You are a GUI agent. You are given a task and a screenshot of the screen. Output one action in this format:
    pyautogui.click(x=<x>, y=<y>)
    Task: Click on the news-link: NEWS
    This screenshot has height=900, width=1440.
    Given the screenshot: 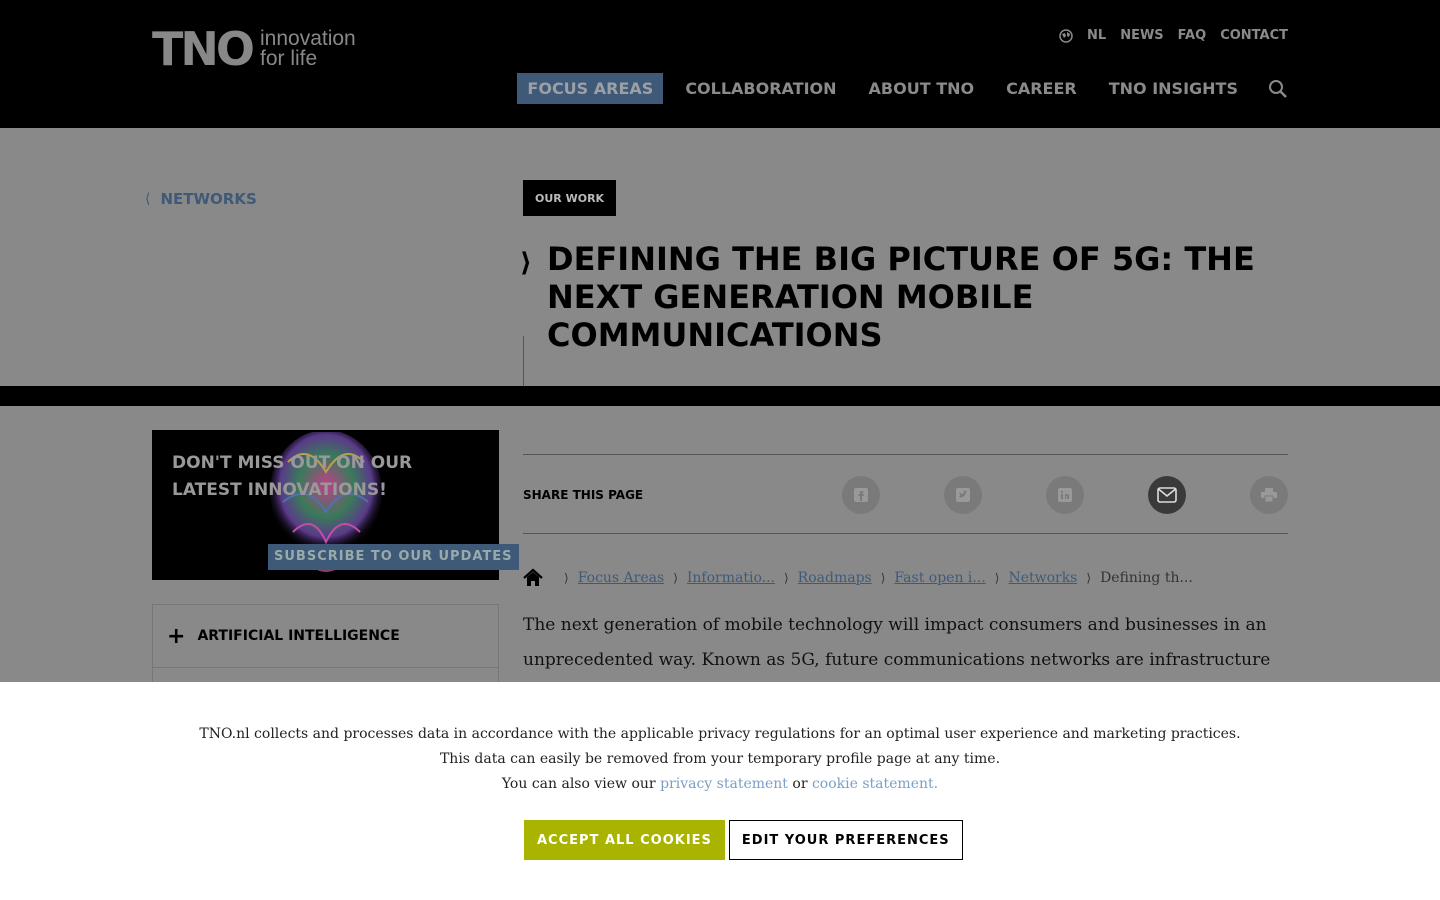 What is the action you would take?
    pyautogui.click(x=1141, y=35)
    